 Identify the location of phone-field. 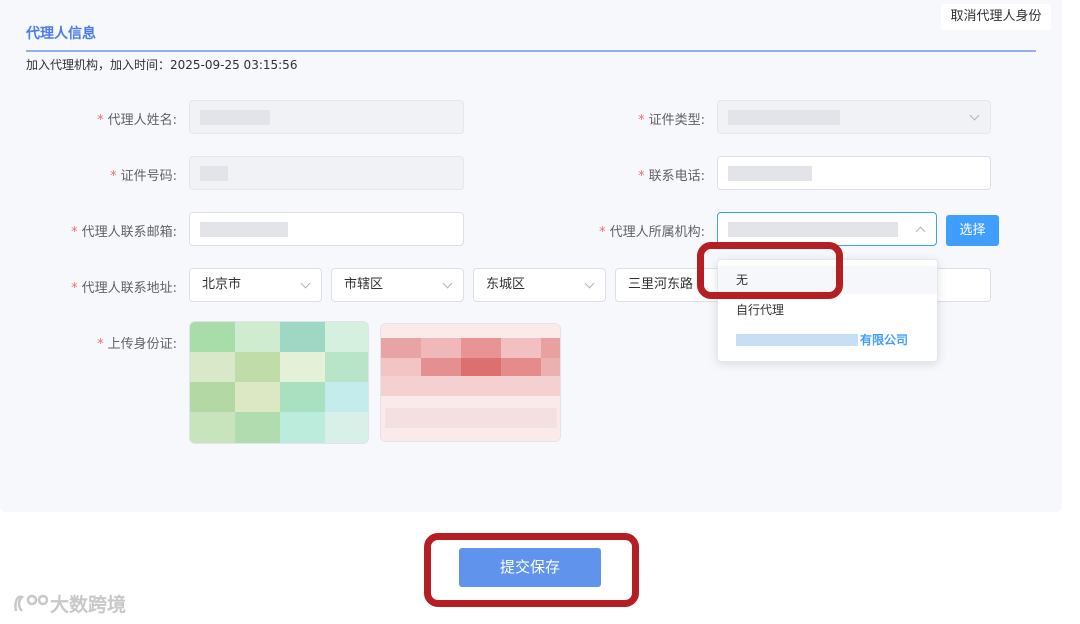
(854, 173).